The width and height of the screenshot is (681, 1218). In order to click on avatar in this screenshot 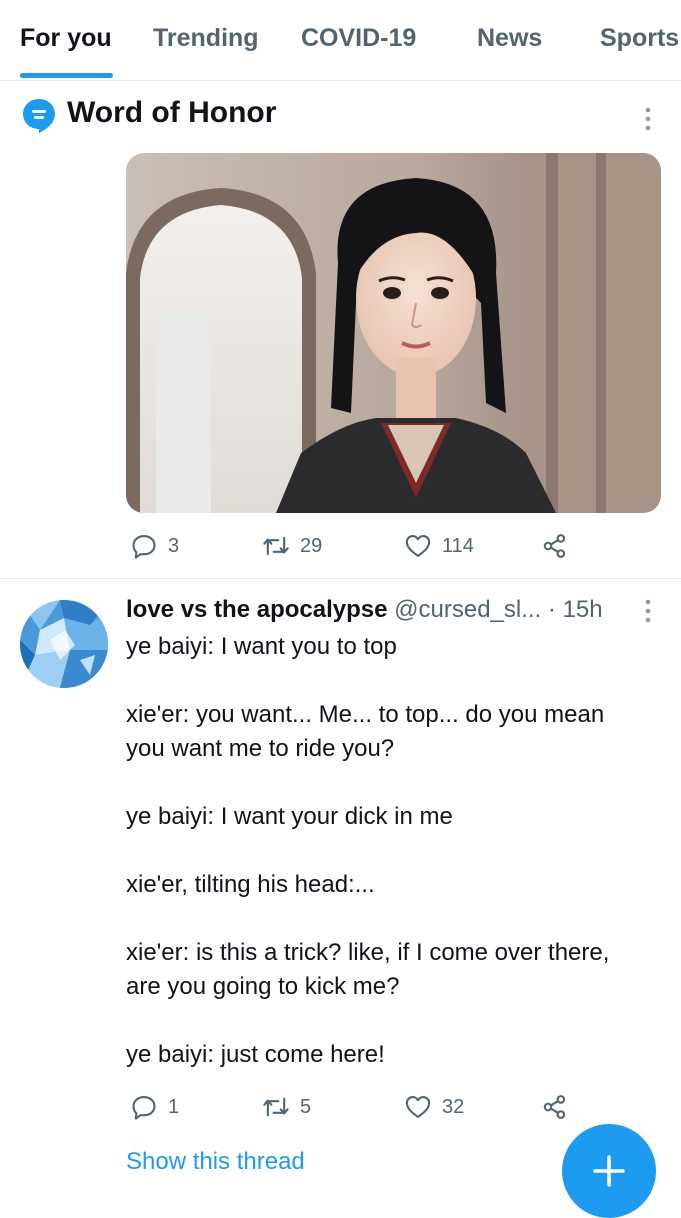, I will do `click(64, 644)`.